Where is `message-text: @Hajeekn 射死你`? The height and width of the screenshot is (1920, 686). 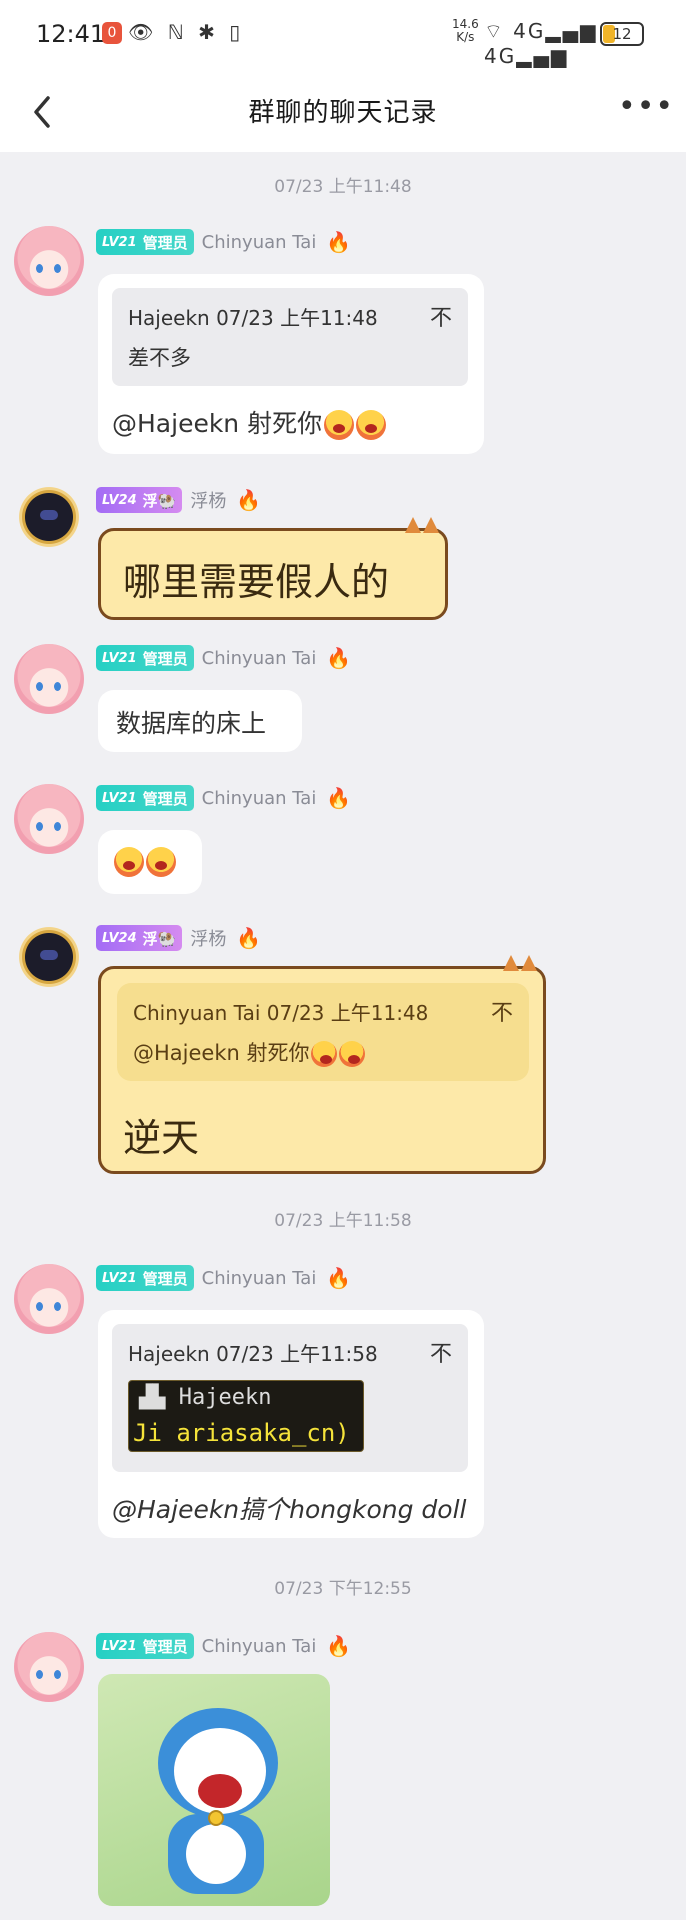 message-text: @Hajeekn 射死你 is located at coordinates (249, 422).